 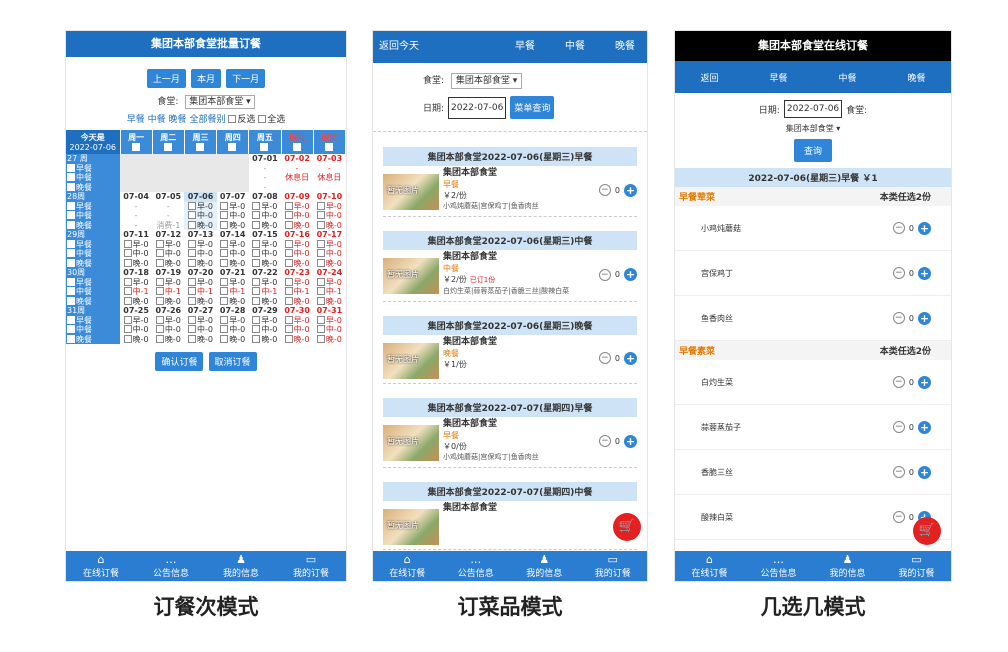 I want to click on query-button: 查询, so click(x=812, y=150).